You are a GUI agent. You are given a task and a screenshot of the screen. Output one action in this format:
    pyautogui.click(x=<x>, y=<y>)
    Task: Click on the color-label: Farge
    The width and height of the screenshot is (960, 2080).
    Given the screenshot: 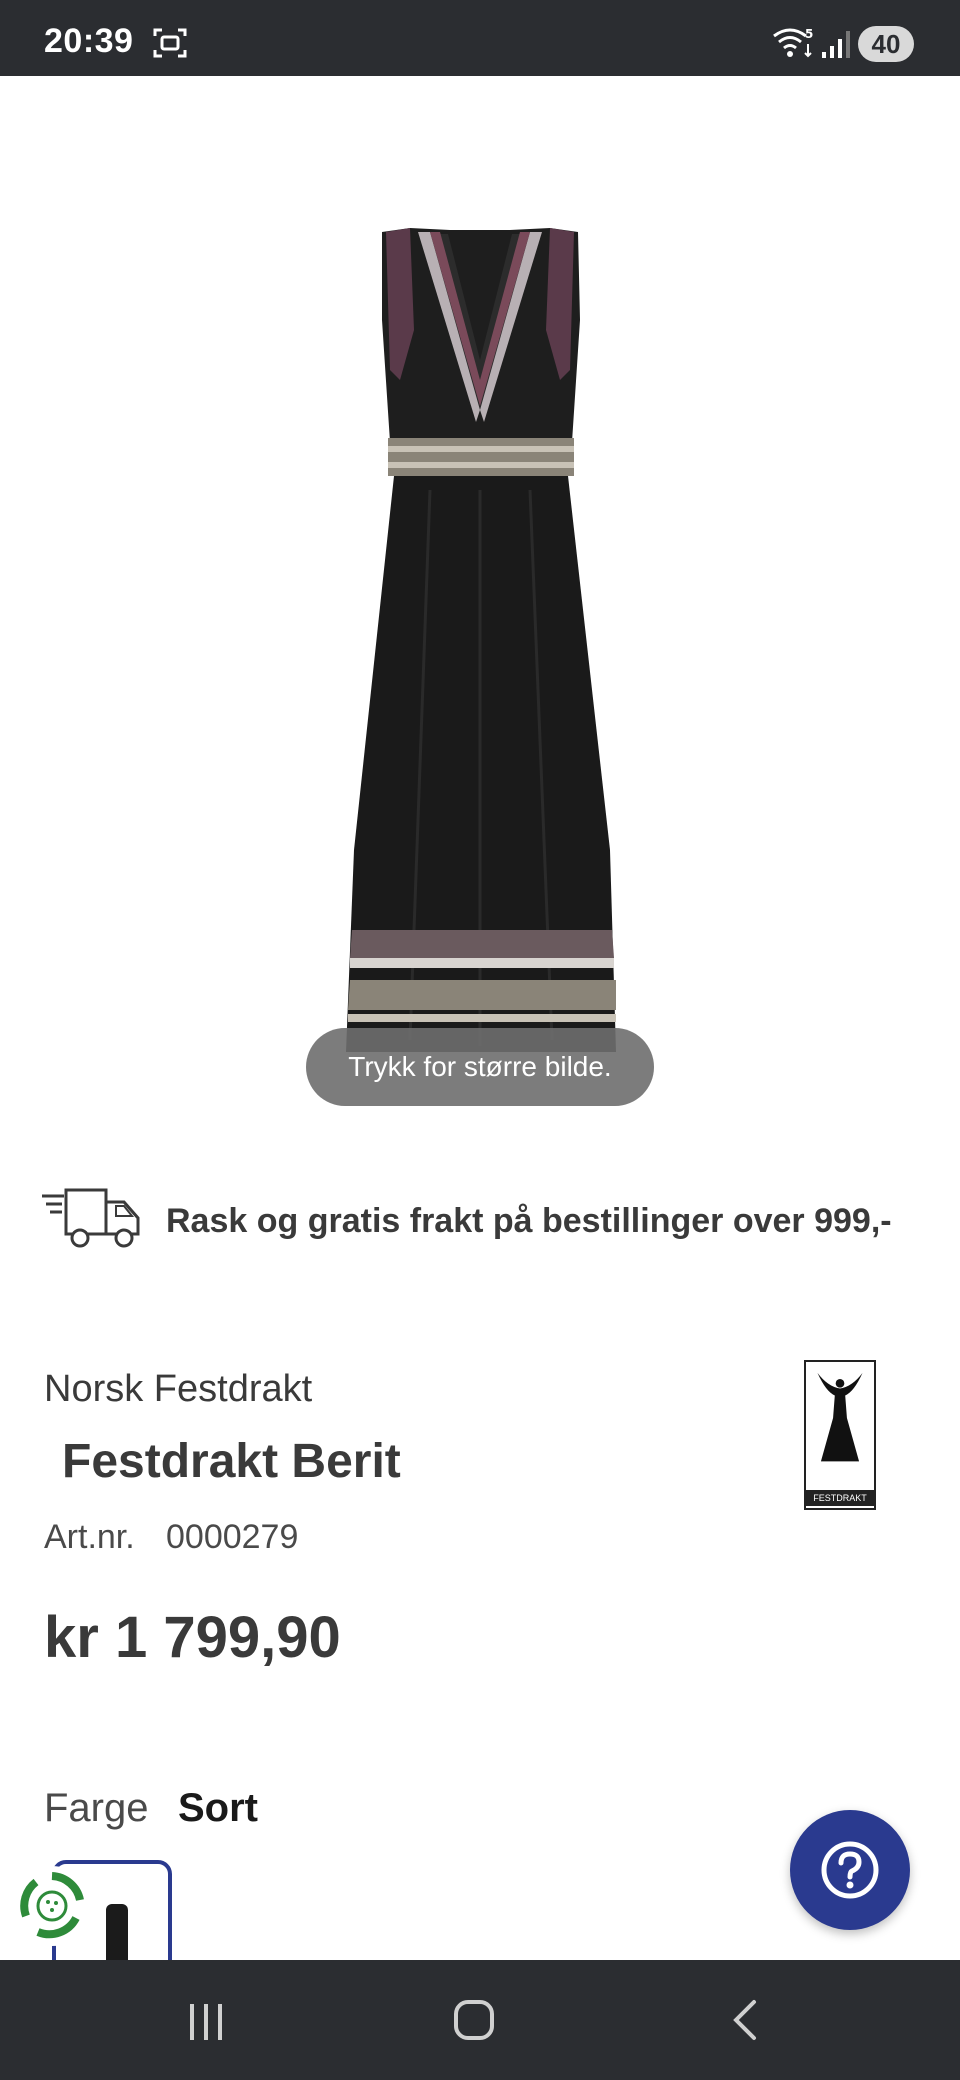 What is the action you would take?
    pyautogui.click(x=96, y=1808)
    